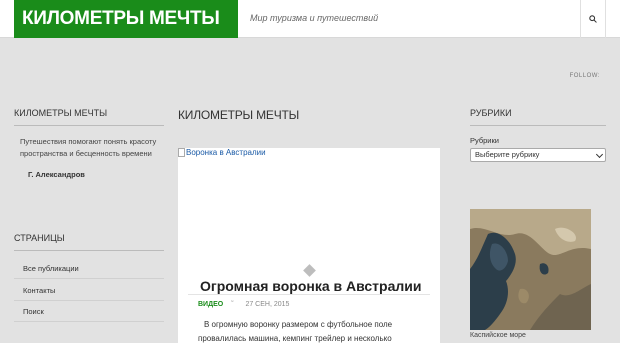  I want to click on satellite-image, so click(530, 269).